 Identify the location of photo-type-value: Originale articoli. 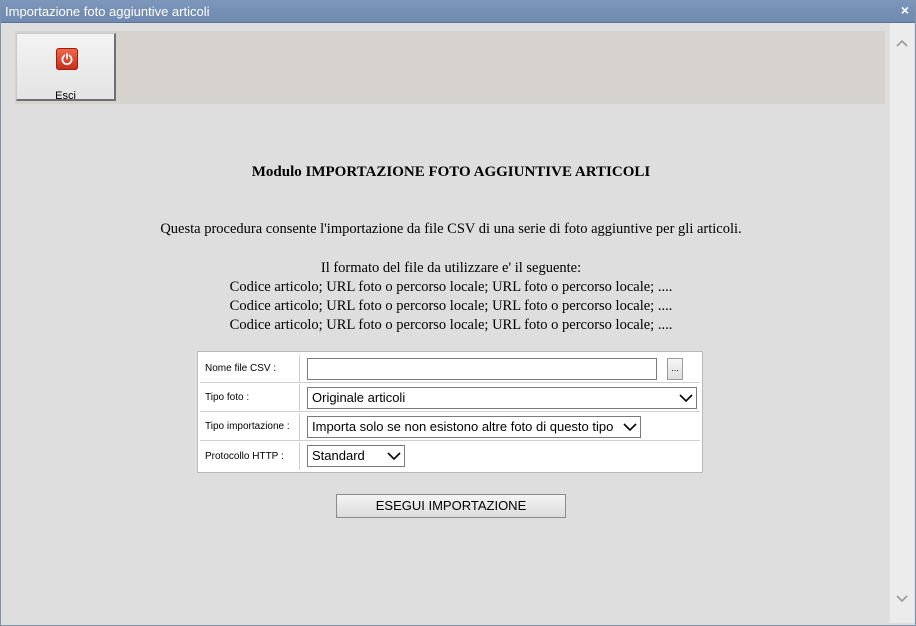
(359, 397).